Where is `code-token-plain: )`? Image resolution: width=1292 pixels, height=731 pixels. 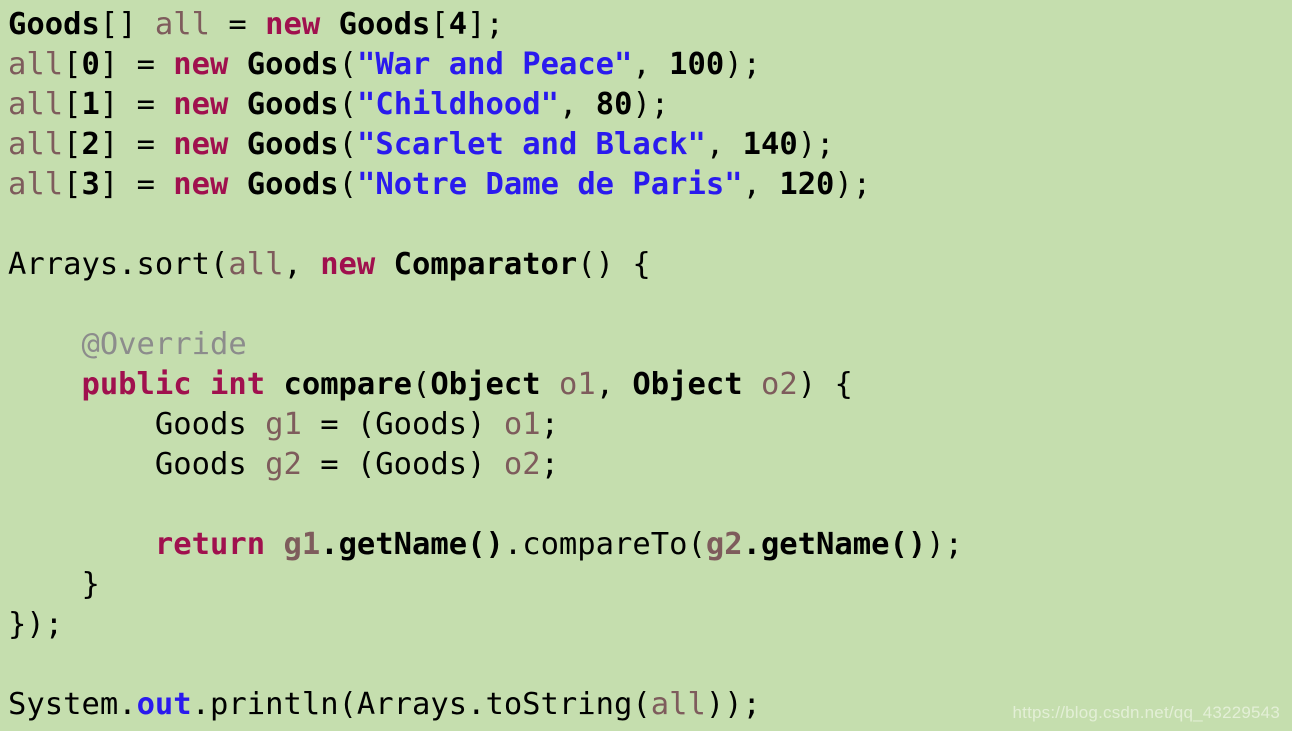
code-token-plain: ) is located at coordinates (485, 424).